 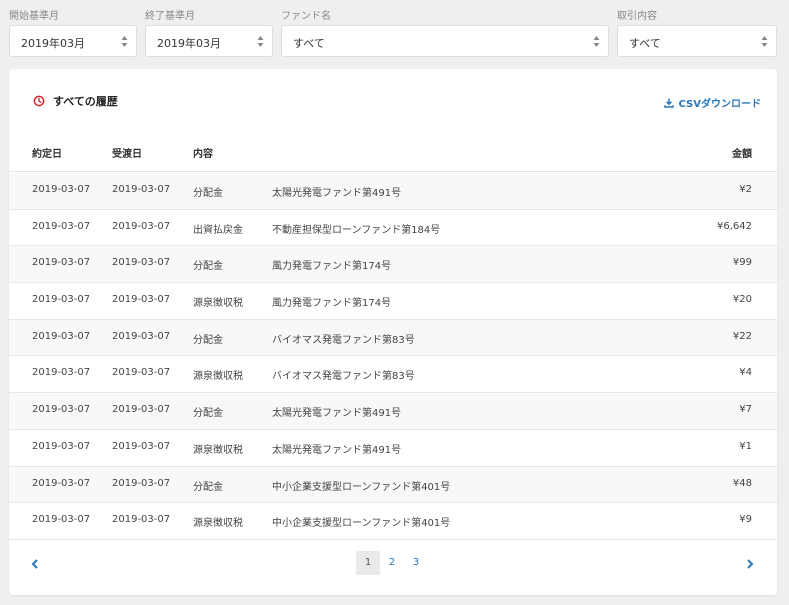 I want to click on card-title: すべての履歴, so click(x=85, y=101).